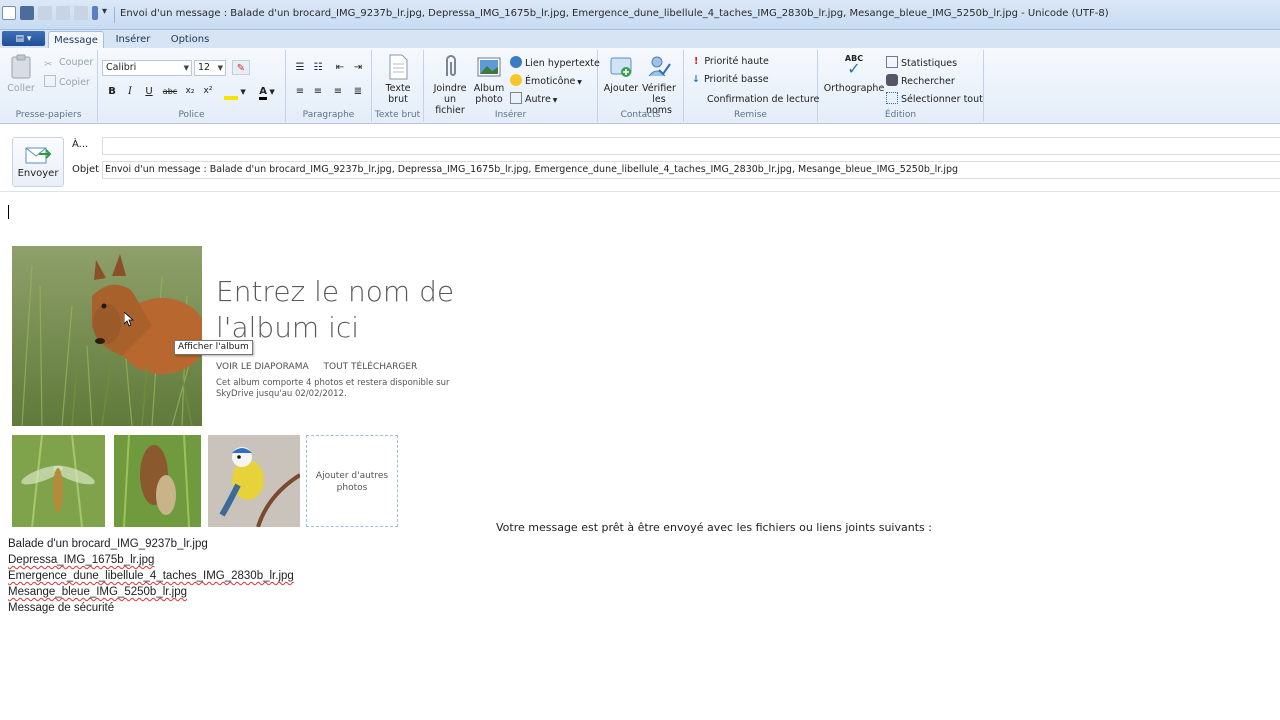  Describe the element at coordinates (358, 67) in the screenshot. I see `increase-indent-button: ⇥` at that location.